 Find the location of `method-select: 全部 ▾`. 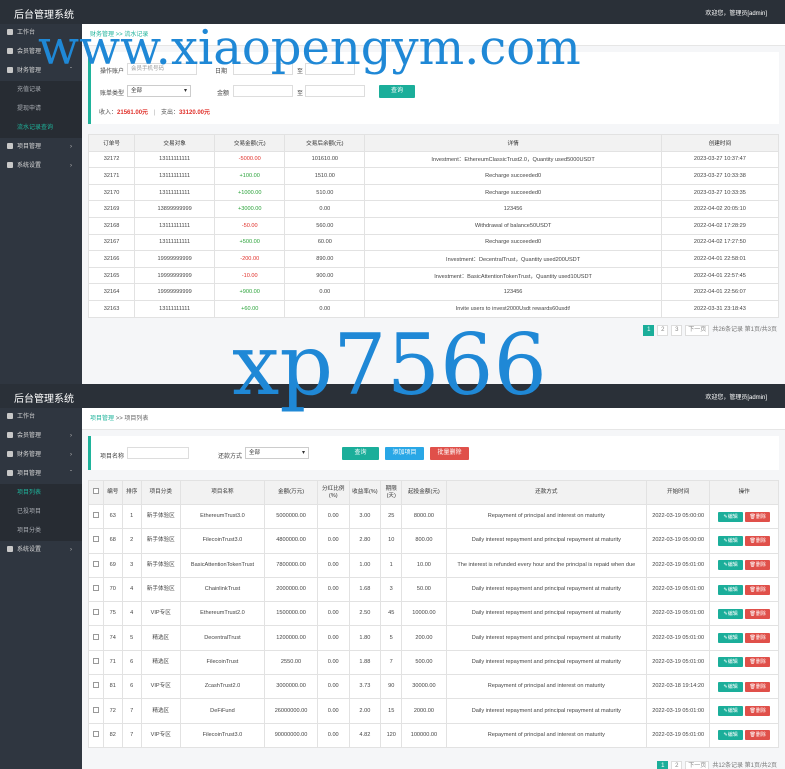

method-select: 全部 ▾ is located at coordinates (277, 453).